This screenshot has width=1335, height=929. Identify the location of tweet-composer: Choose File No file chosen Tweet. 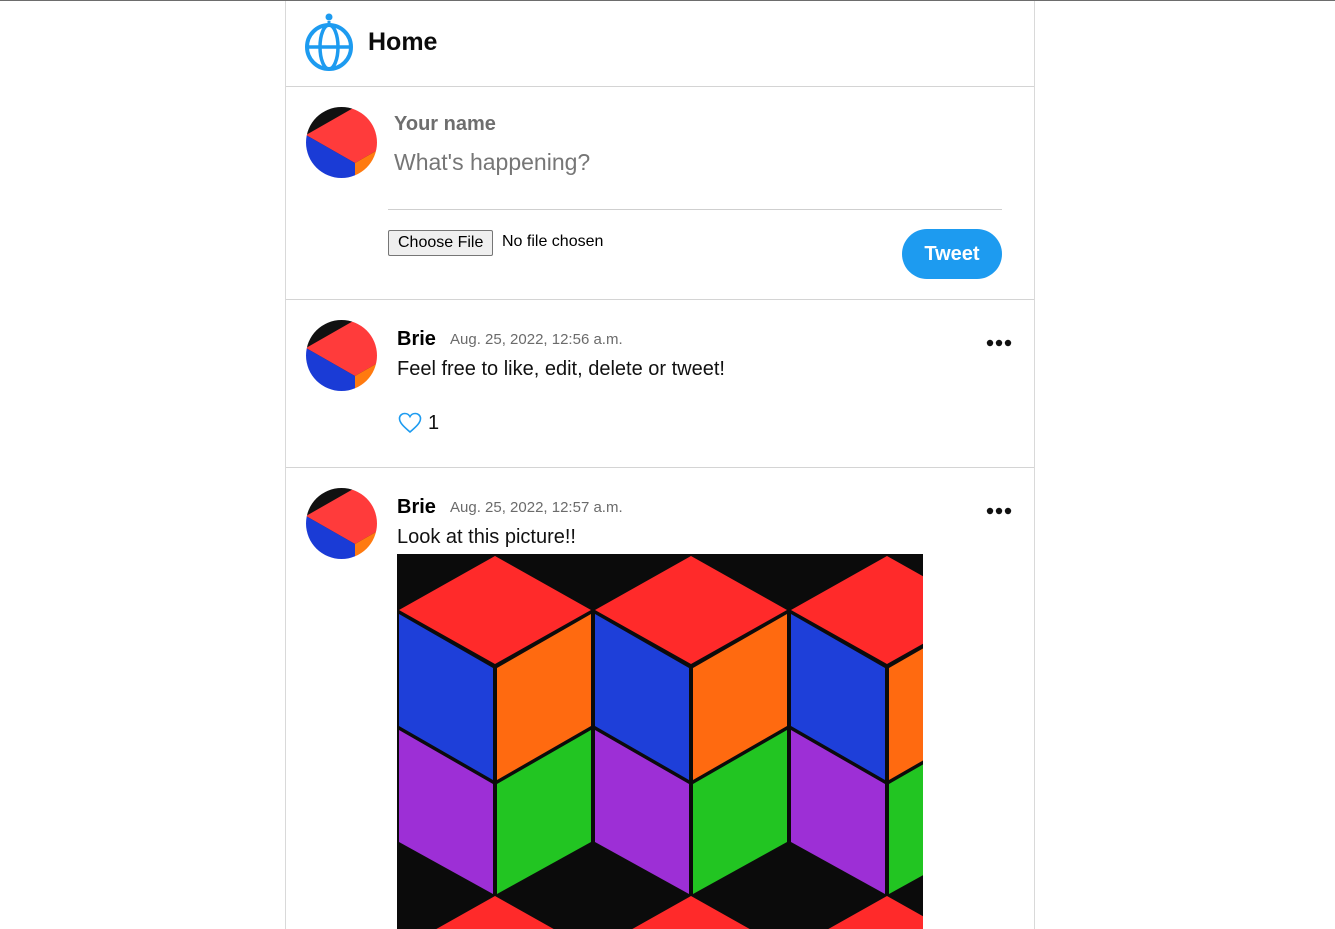
(660, 193).